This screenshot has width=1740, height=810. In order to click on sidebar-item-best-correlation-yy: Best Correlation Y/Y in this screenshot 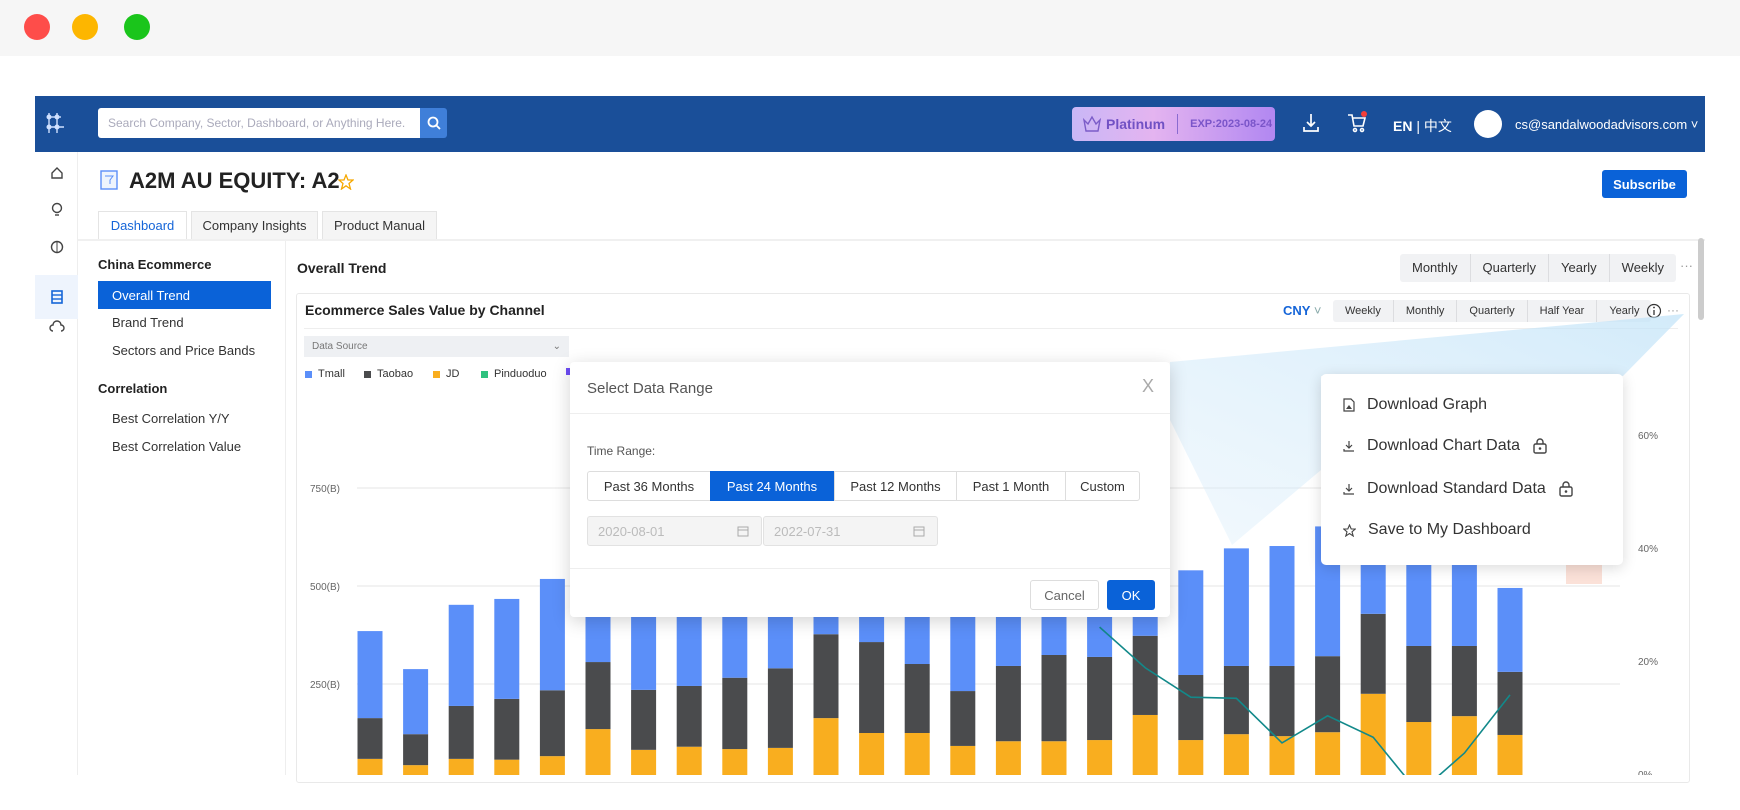, I will do `click(171, 418)`.